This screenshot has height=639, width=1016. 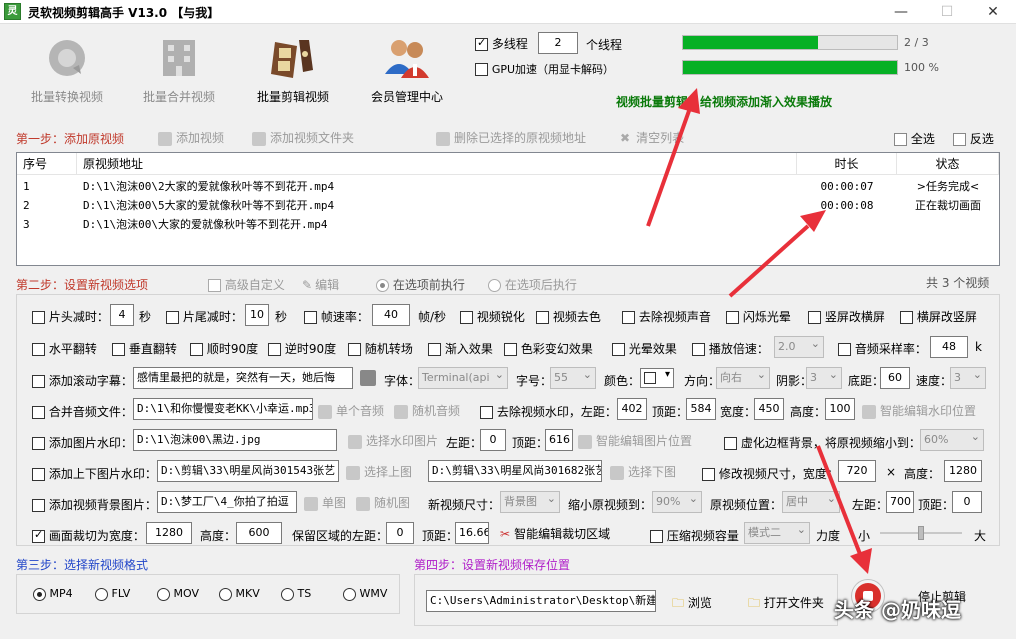 I want to click on arrow-to-stop, so click(x=839, y=500).